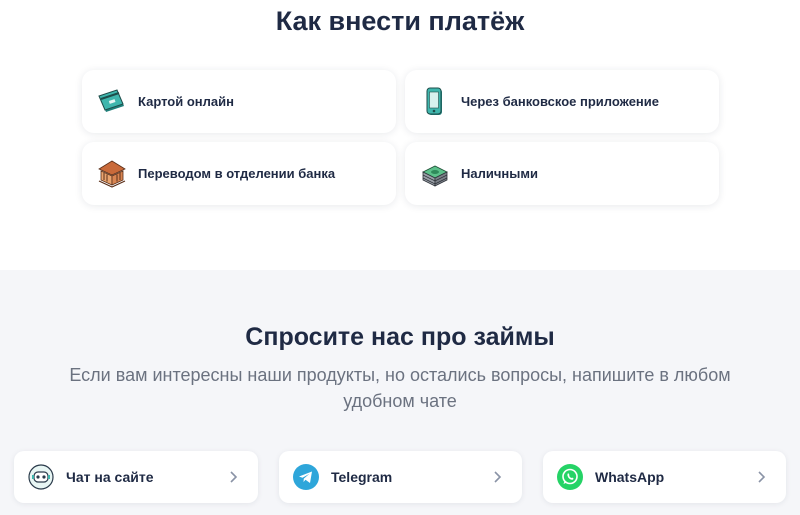 The image size is (800, 515). I want to click on card-icon, so click(112, 102).